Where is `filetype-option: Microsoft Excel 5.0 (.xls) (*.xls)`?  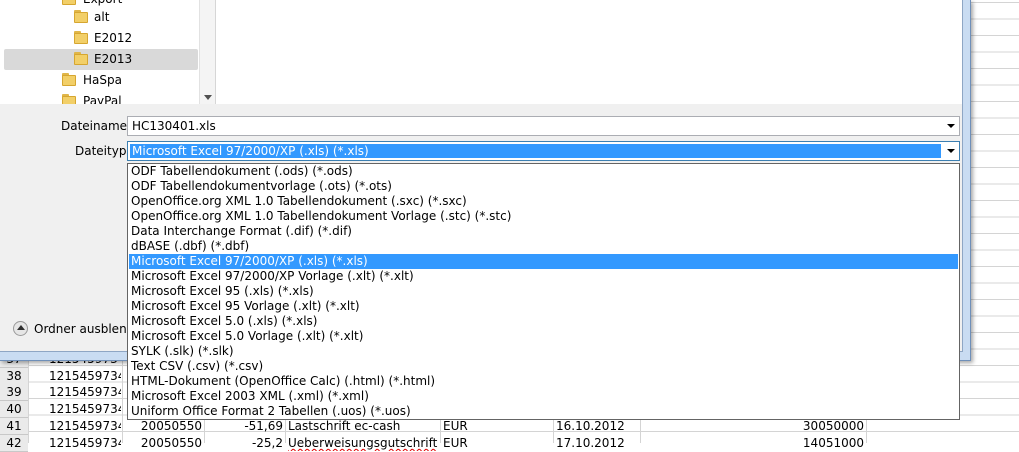 filetype-option: Microsoft Excel 5.0 (.xls) (*.xls) is located at coordinates (543, 321).